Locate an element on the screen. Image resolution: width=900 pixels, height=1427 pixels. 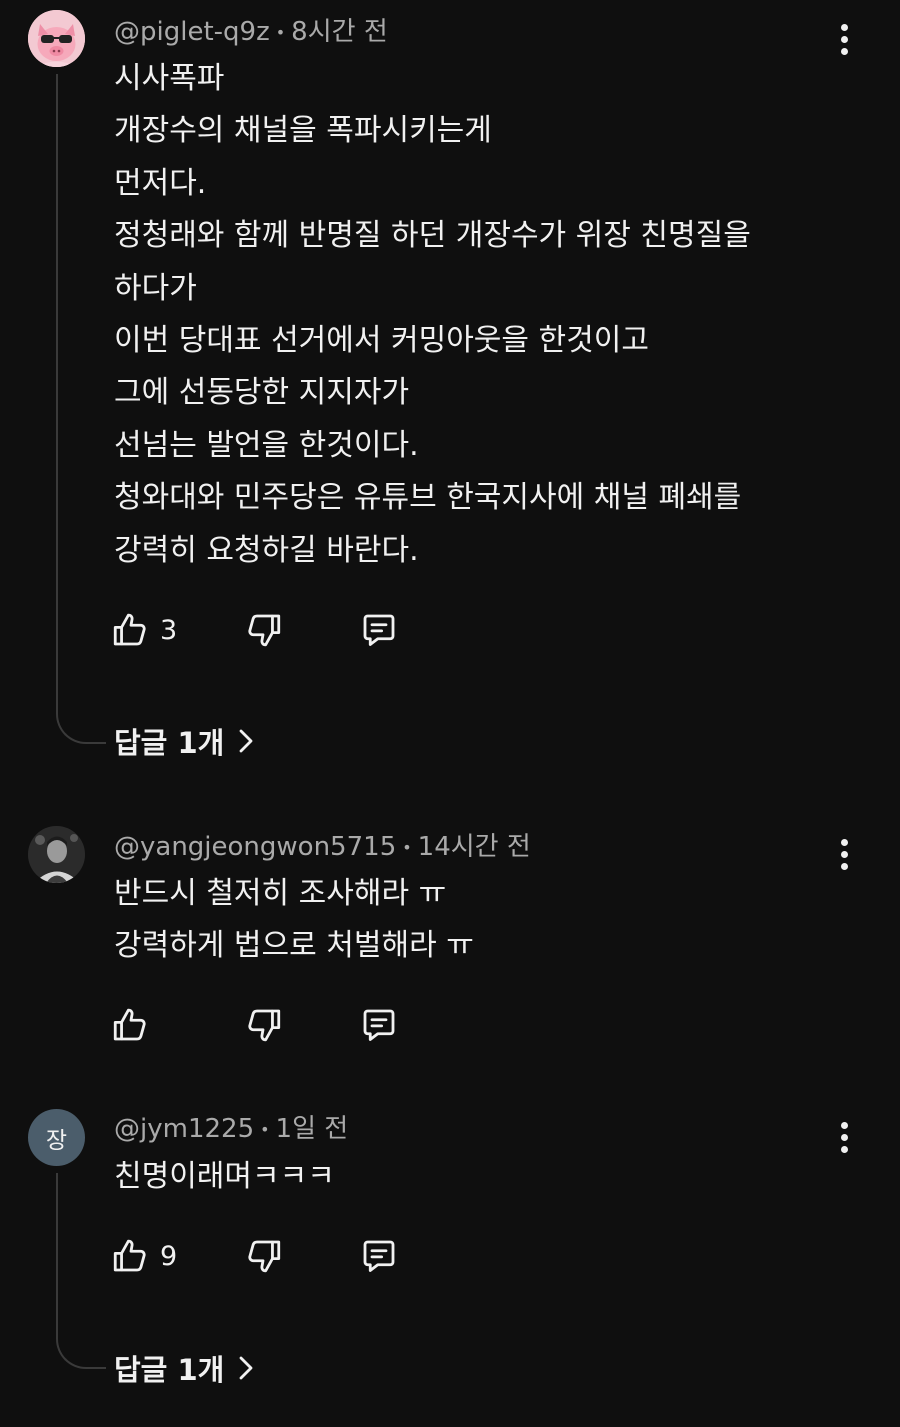
comment-text-line: 정청래와 함께 반명질 하던 개장수가 위장 친명질을 is located at coordinates (432, 236).